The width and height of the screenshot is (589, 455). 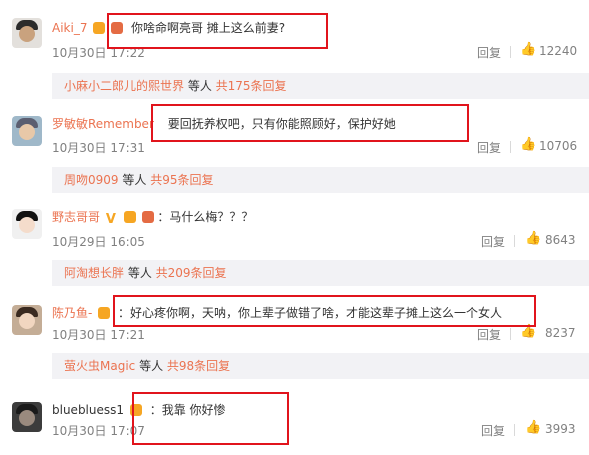 I want to click on comment-time: 10月30日 17:07, so click(x=98, y=431).